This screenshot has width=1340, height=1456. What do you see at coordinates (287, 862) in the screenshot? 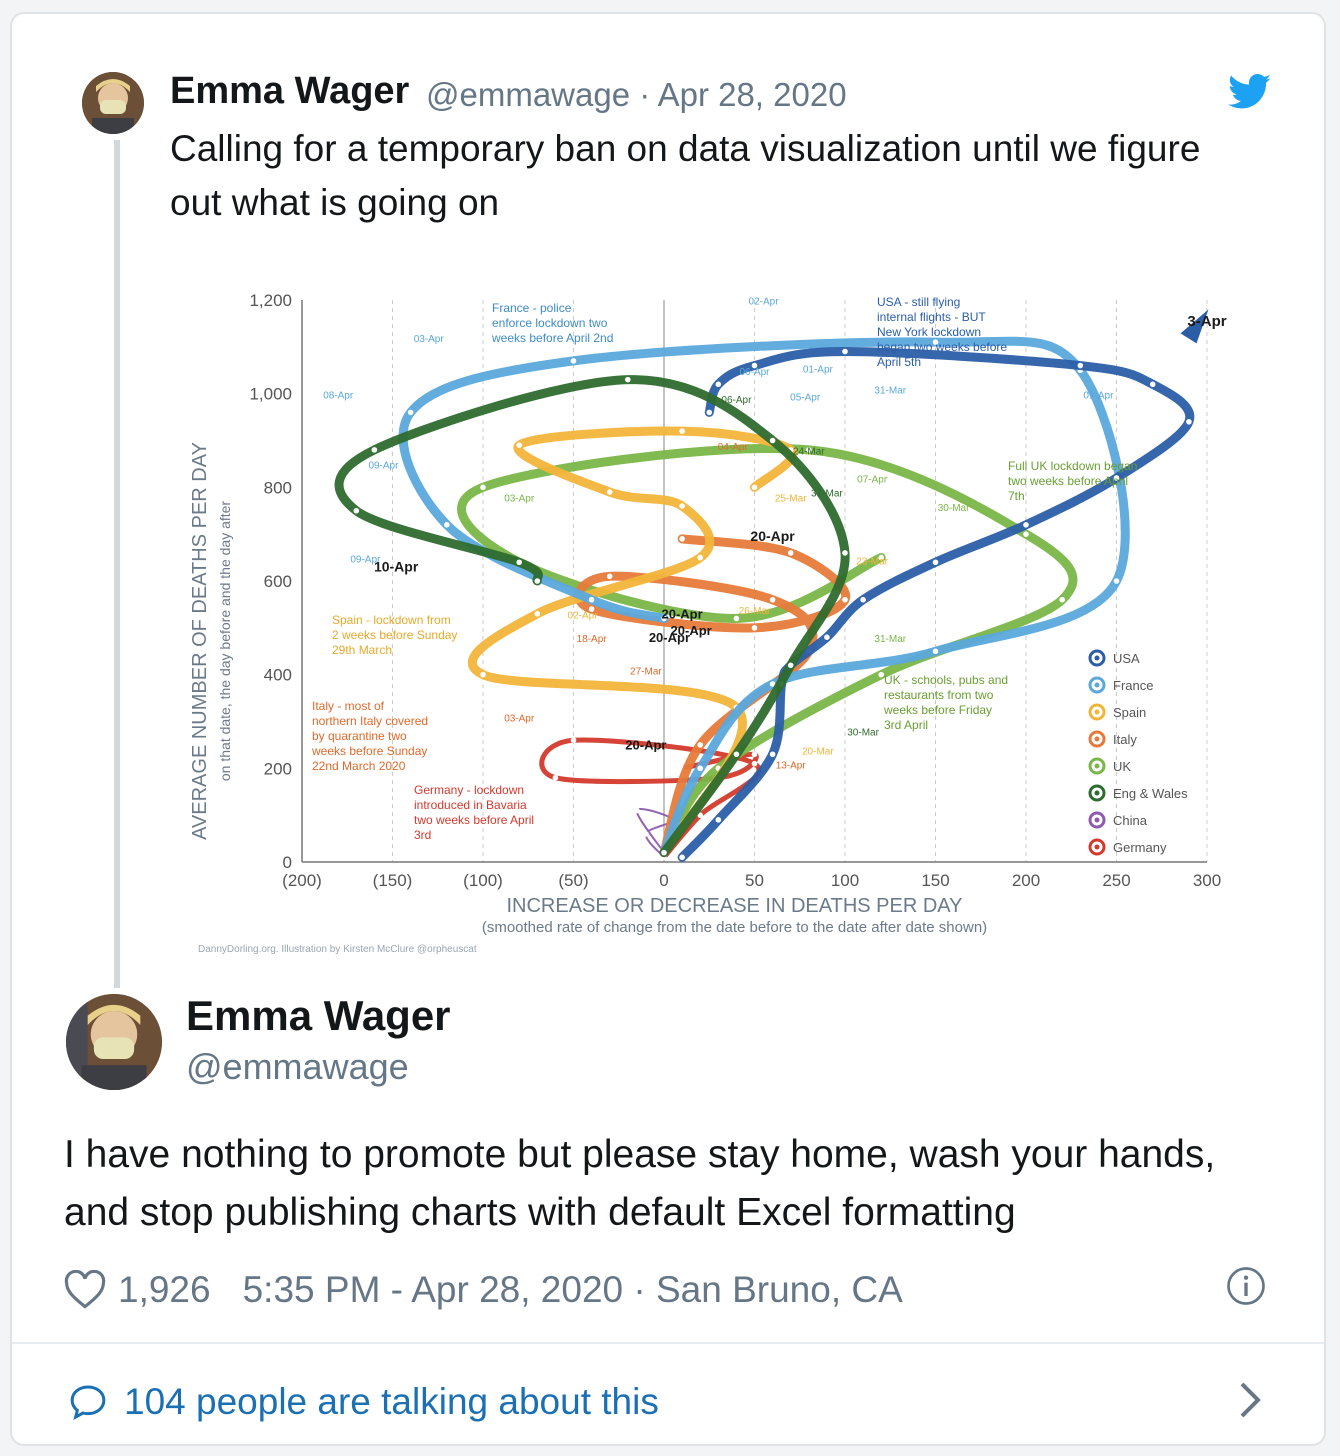
I see `y-tick-label: 0` at bounding box center [287, 862].